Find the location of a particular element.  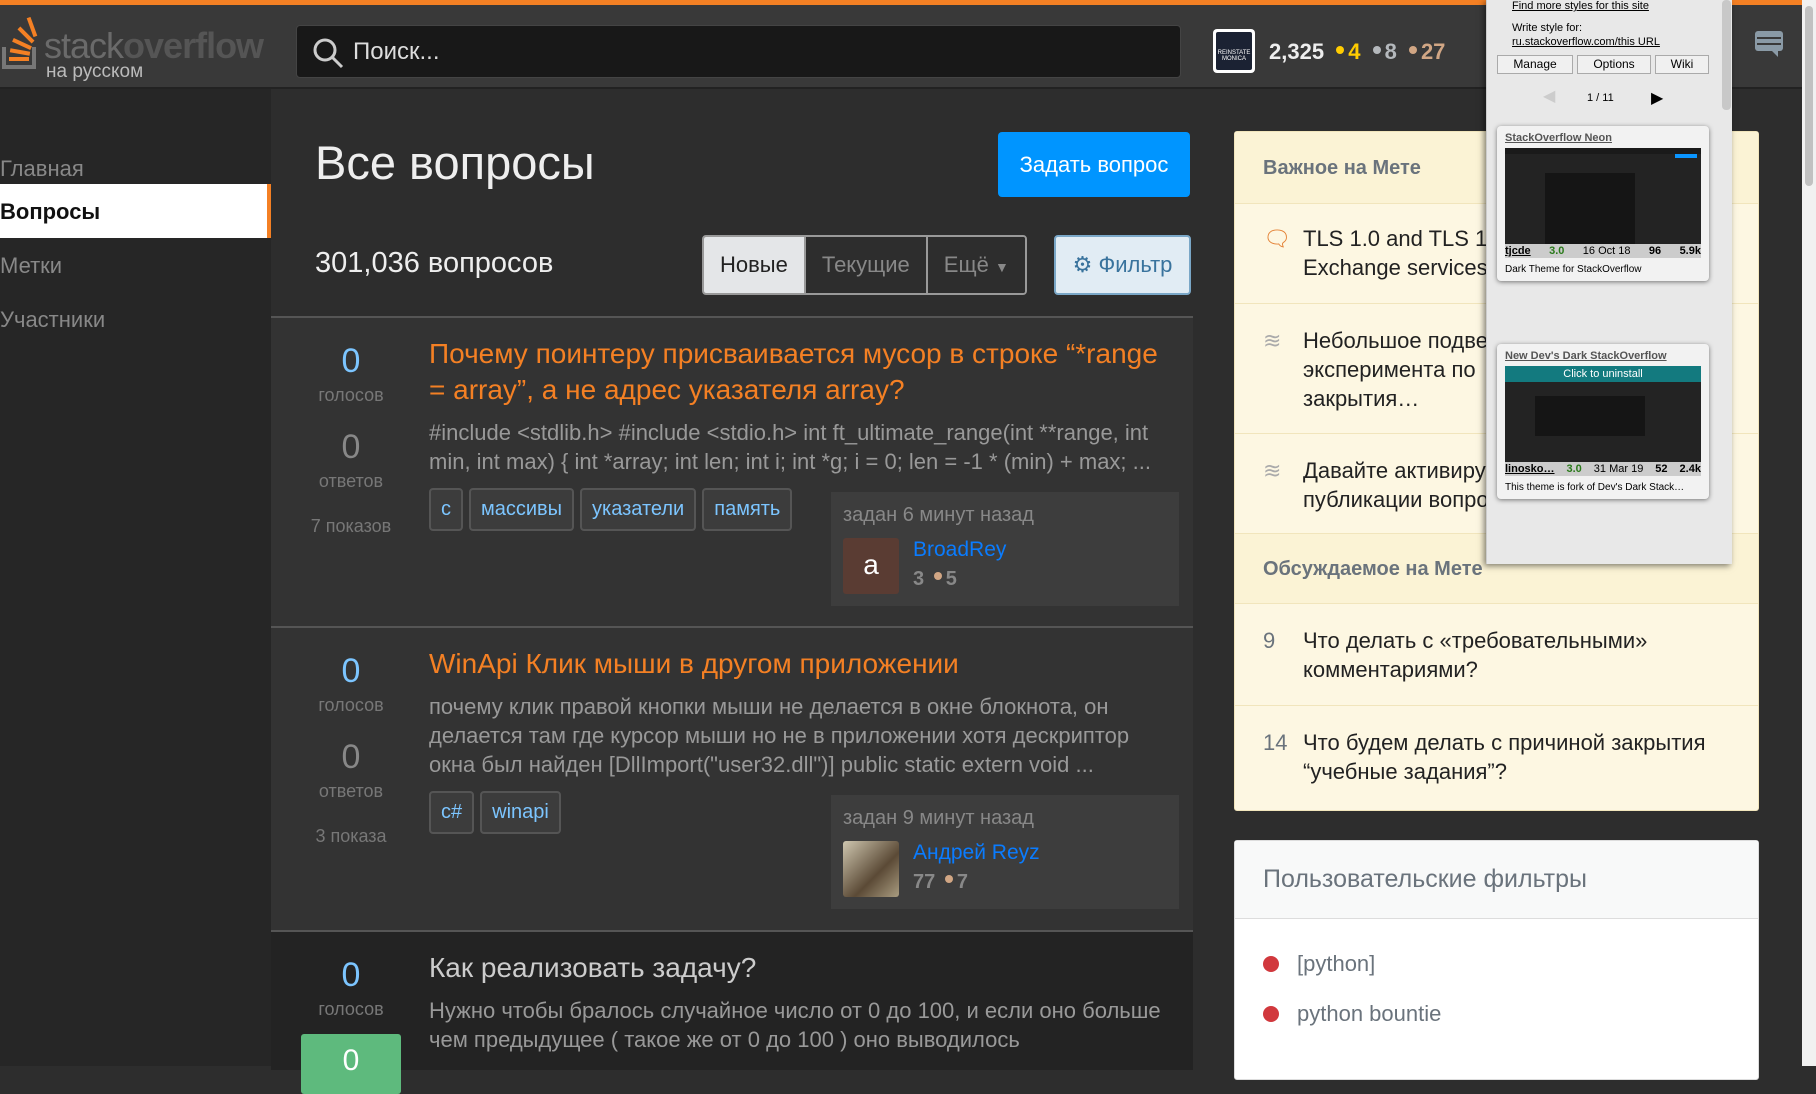

owner-reputation: 3 5 is located at coordinates (935, 579).